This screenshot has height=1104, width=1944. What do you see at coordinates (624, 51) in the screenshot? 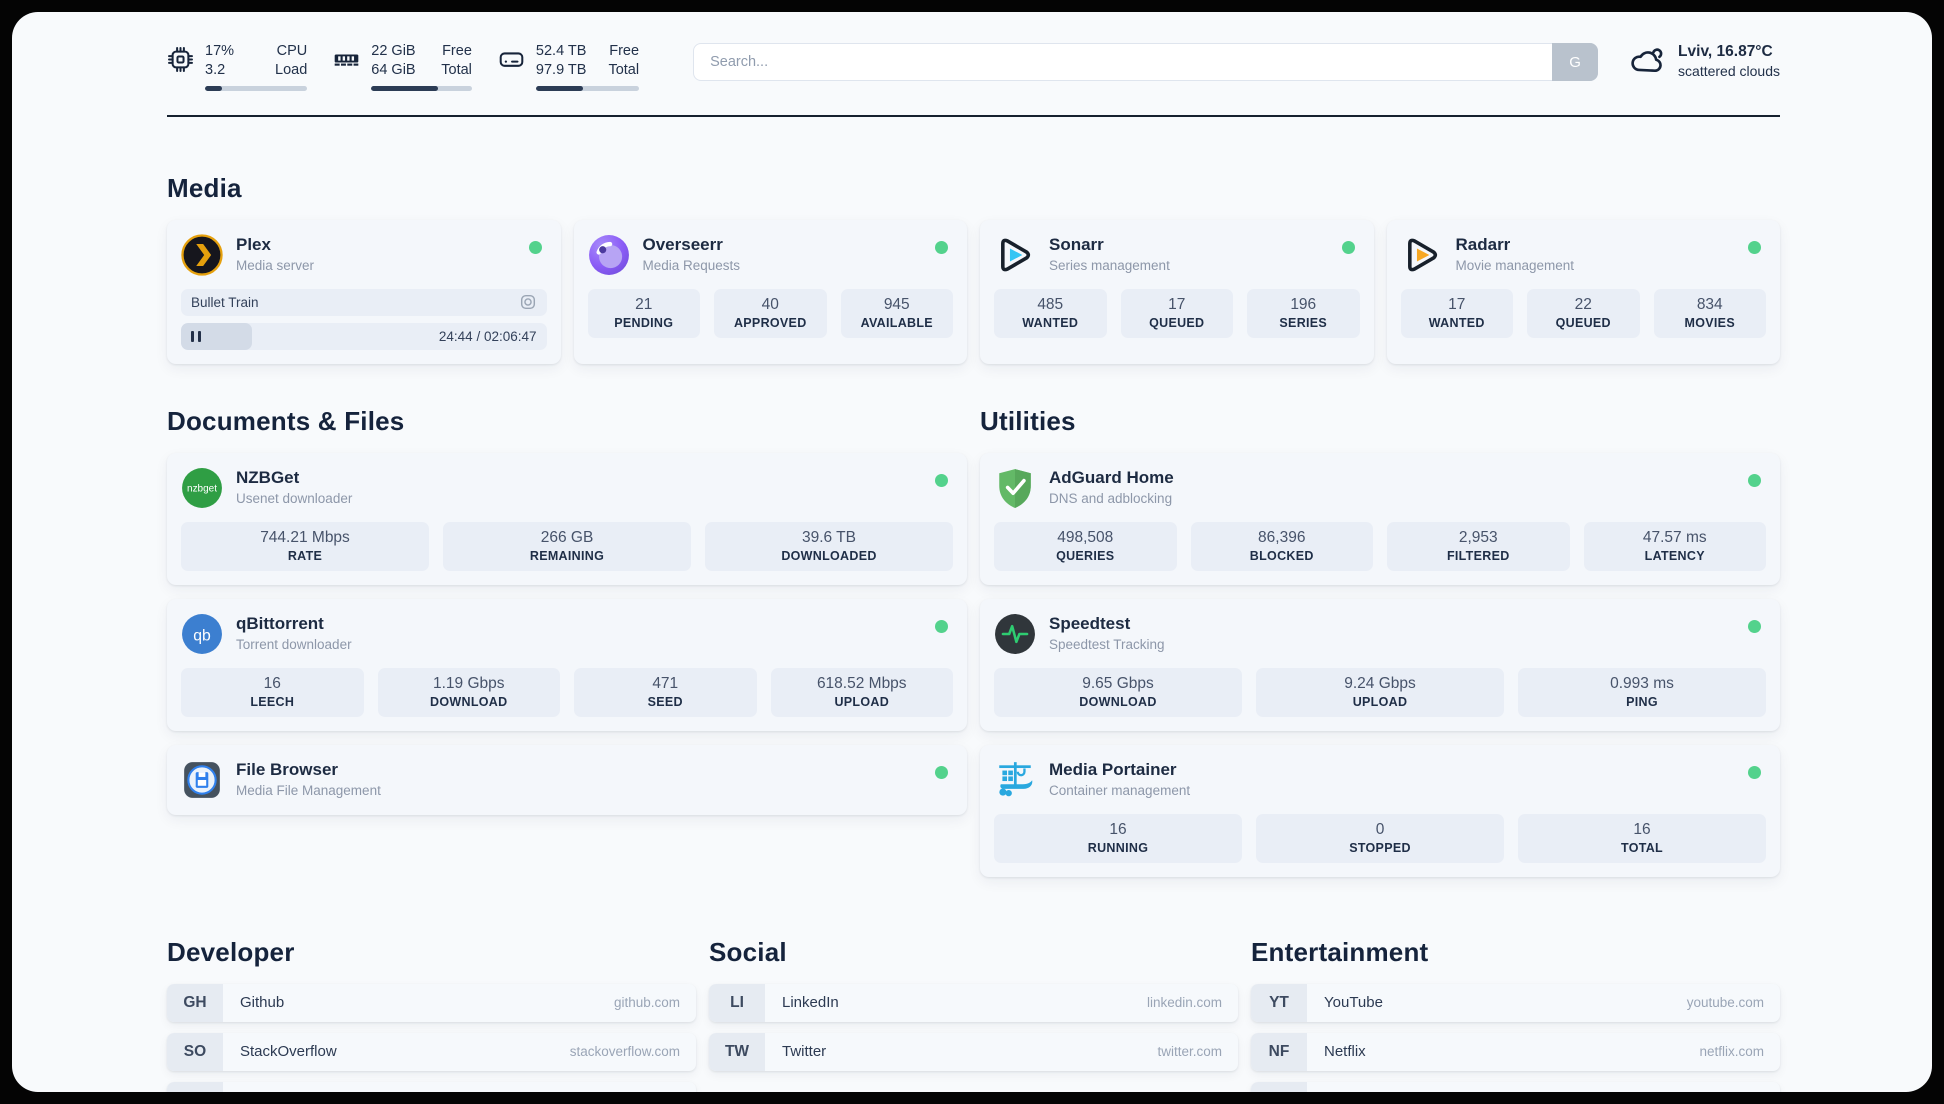
I see `storage-free-label: Free` at bounding box center [624, 51].